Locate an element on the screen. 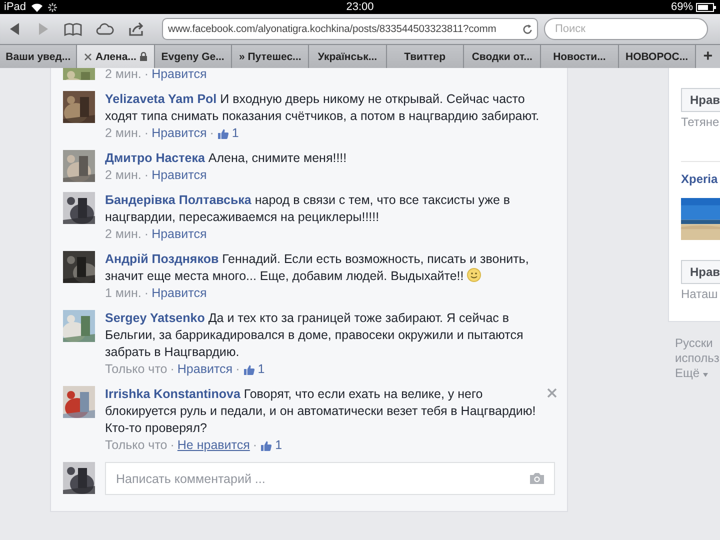 The height and width of the screenshot is (540, 720). wifi-icon is located at coordinates (37, 7).